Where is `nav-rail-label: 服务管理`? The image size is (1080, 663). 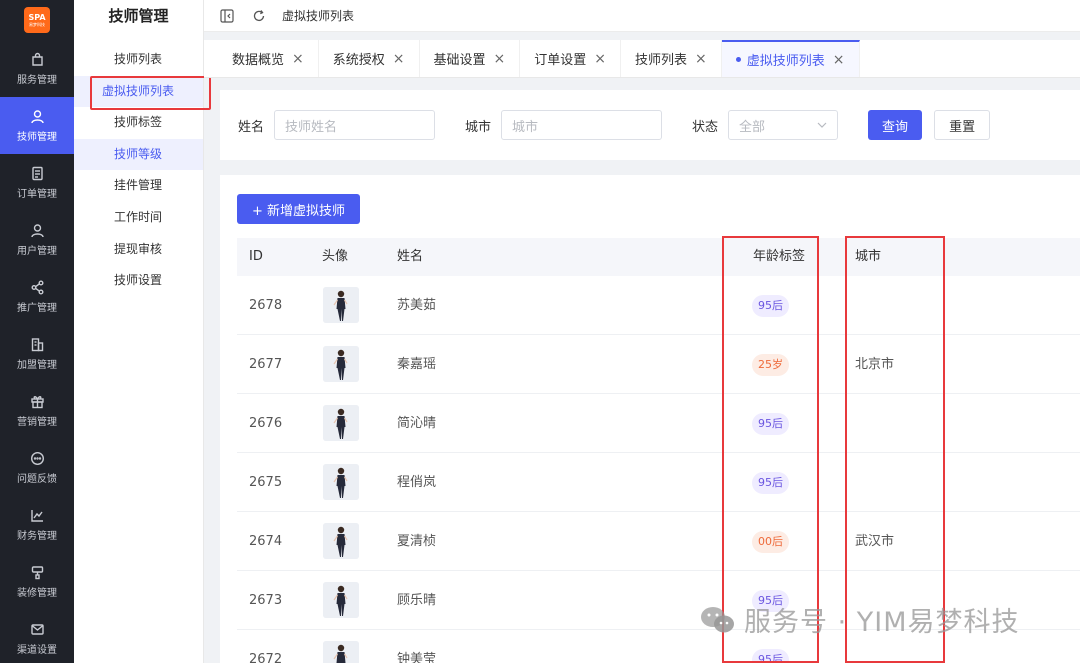 nav-rail-label: 服务管理 is located at coordinates (37, 80).